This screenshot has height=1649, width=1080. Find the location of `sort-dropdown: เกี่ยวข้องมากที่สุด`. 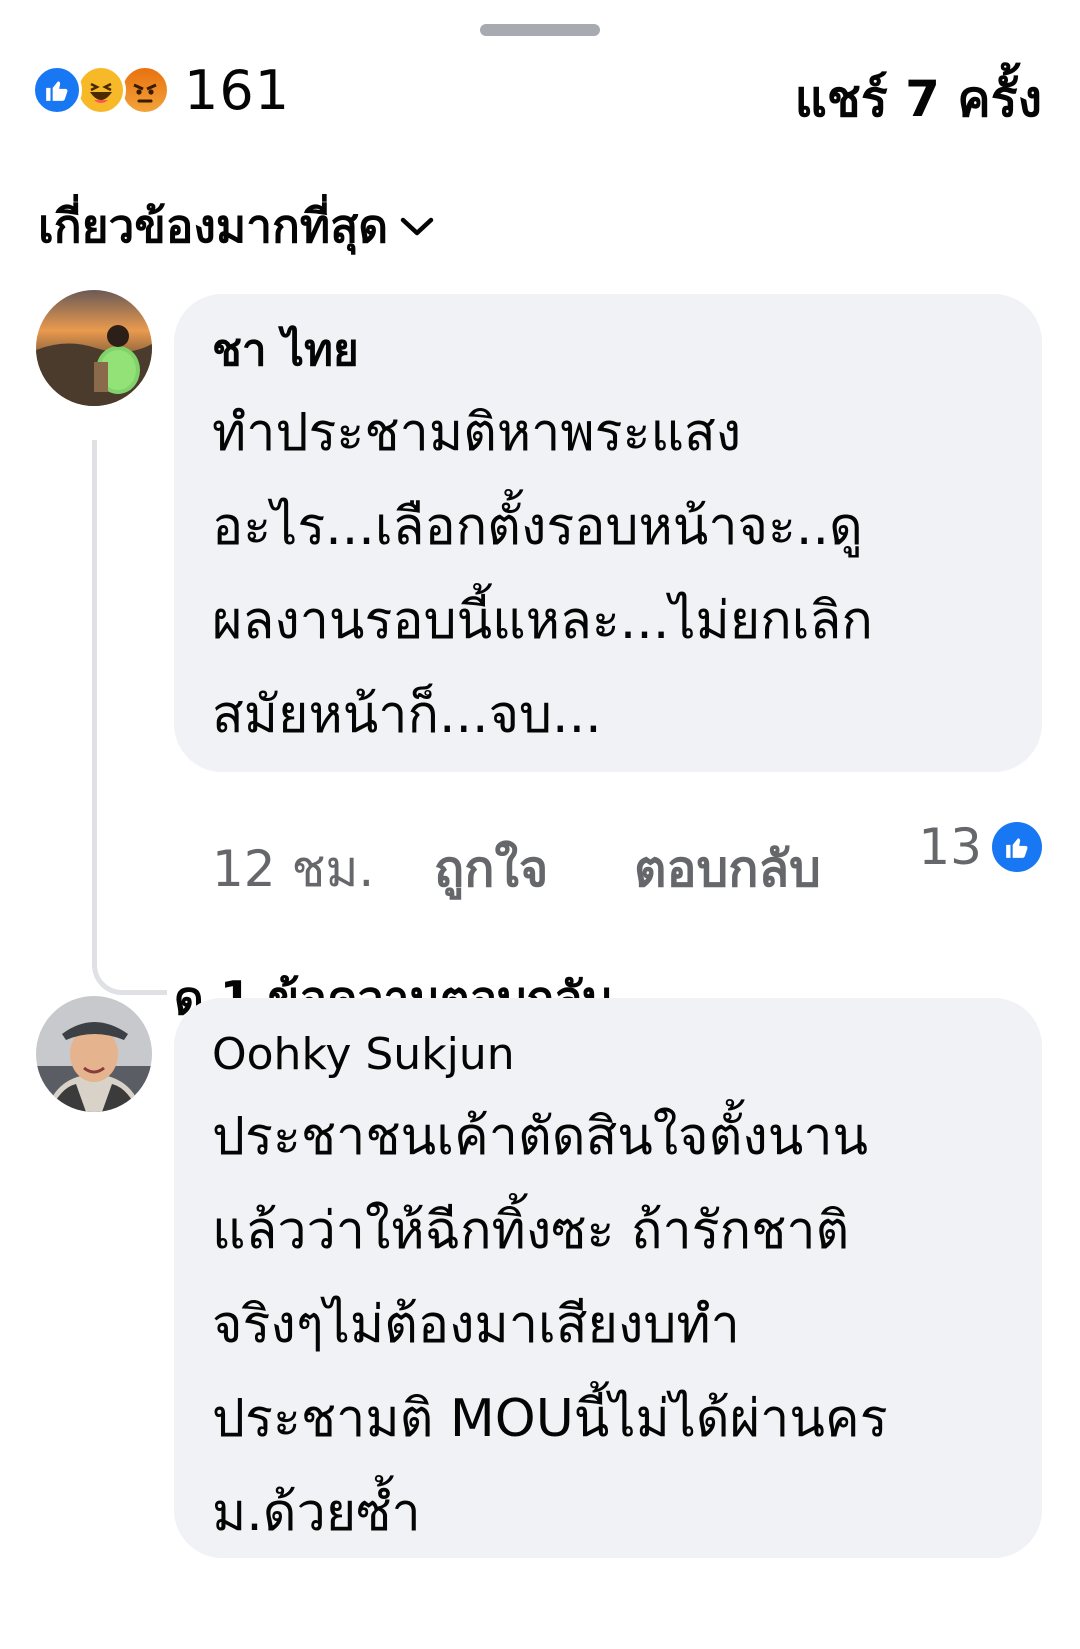

sort-dropdown: เกี่ยวข้องมากที่สุด is located at coordinates (236, 226).